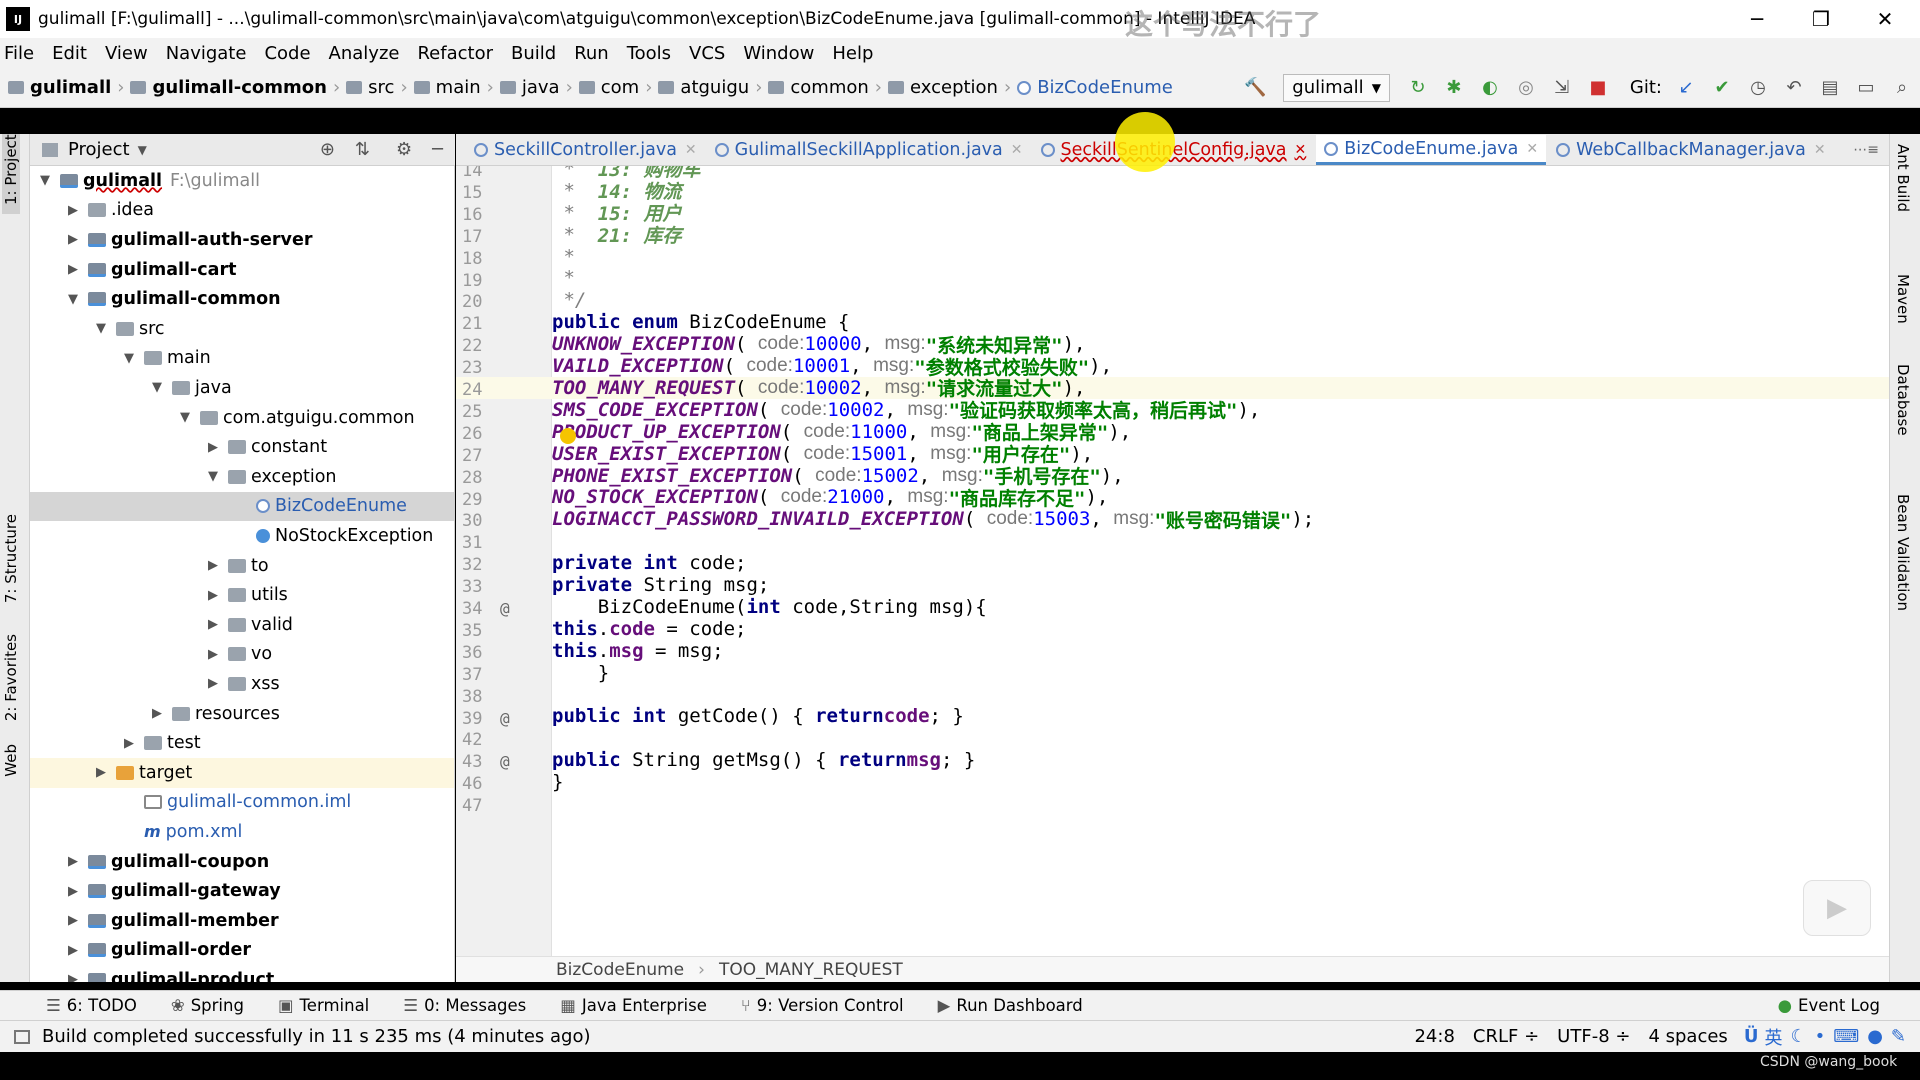 This screenshot has height=1080, width=1920. Describe the element at coordinates (235, 87) in the screenshot. I see `breadcrumb-item: gulimall-common ›` at that location.